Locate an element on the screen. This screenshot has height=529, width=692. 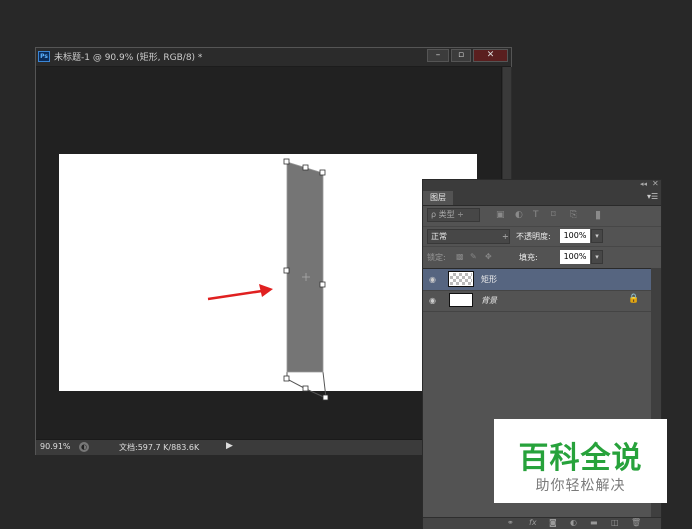
close-button: ✕ is located at coordinates (490, 55).